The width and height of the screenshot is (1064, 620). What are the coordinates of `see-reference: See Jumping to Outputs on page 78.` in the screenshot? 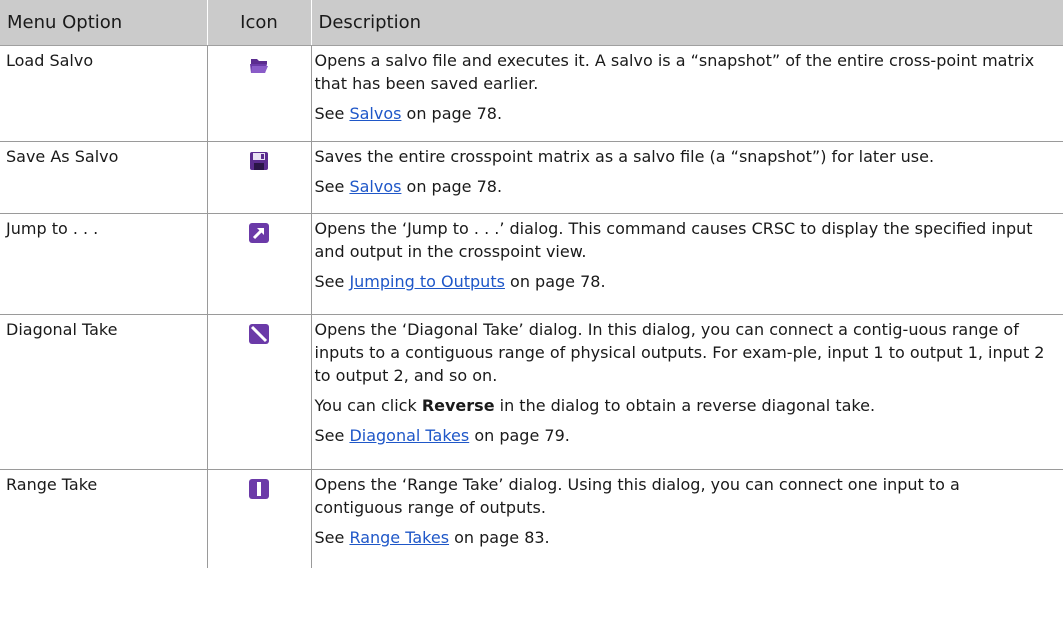 It's located at (460, 281).